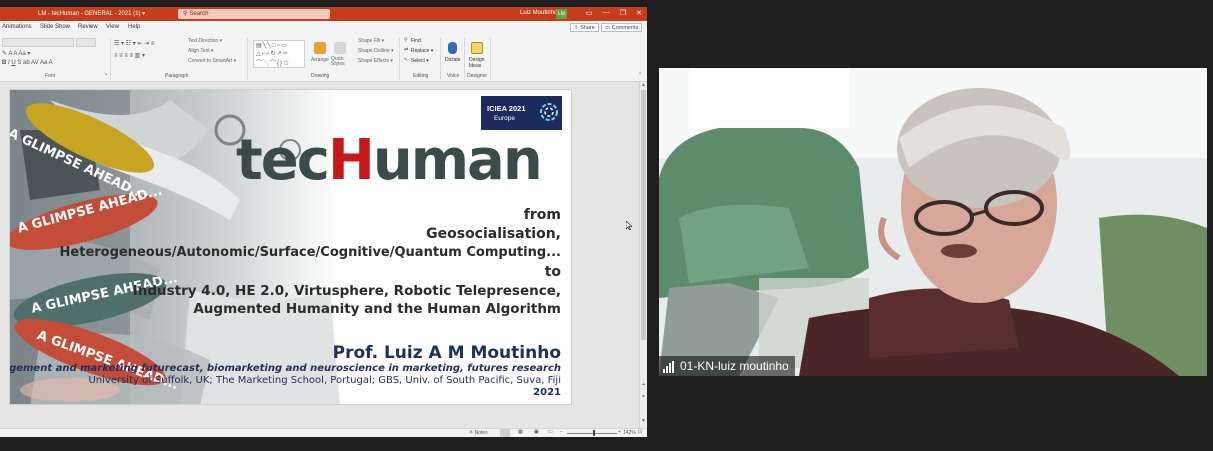 This screenshot has height=451, width=1213. Describe the element at coordinates (340, 48) in the screenshot. I see `quick-styles-icon` at that location.